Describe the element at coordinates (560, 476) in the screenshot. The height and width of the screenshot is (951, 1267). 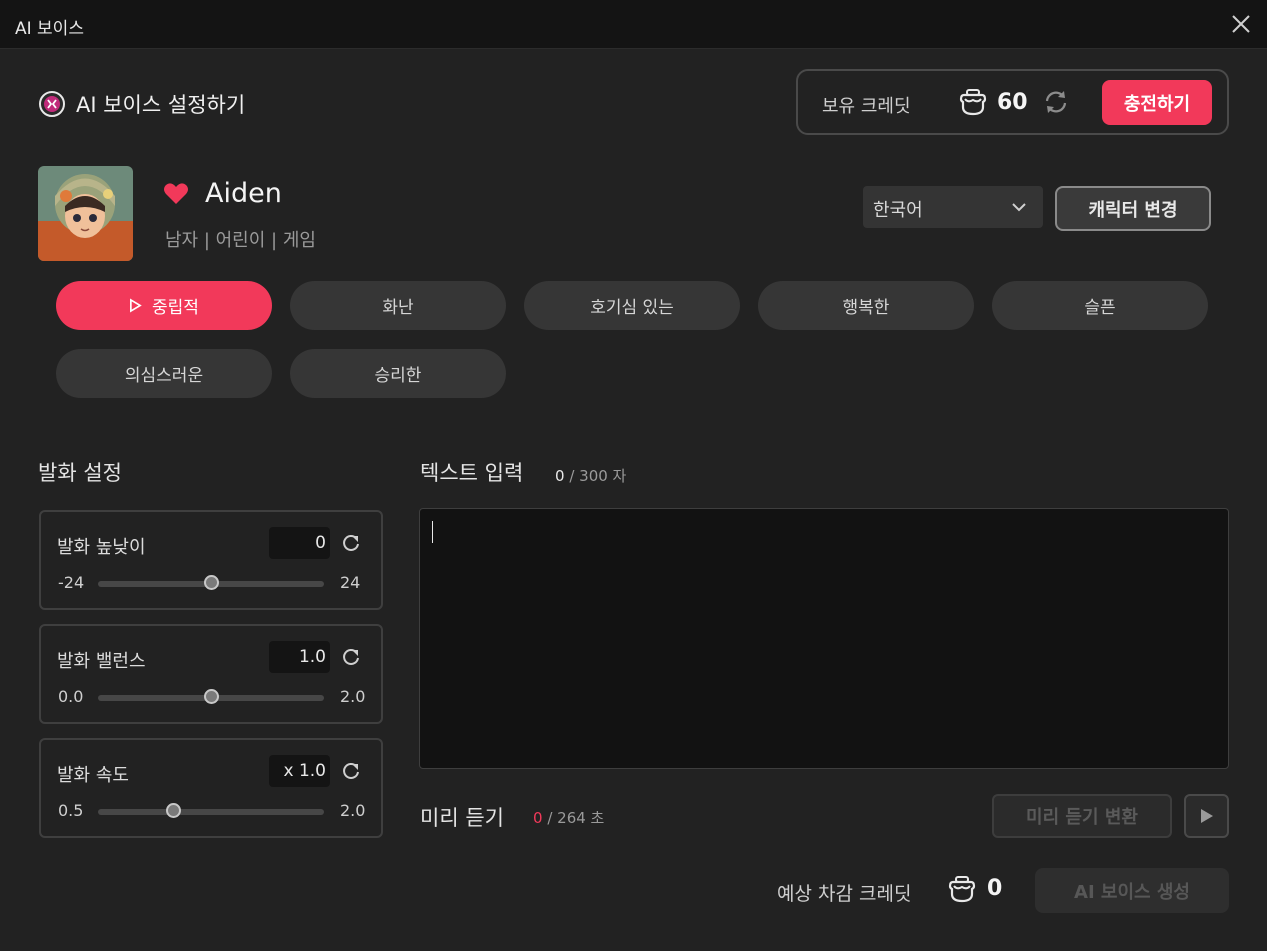
I see `text-char-count: 0` at that location.